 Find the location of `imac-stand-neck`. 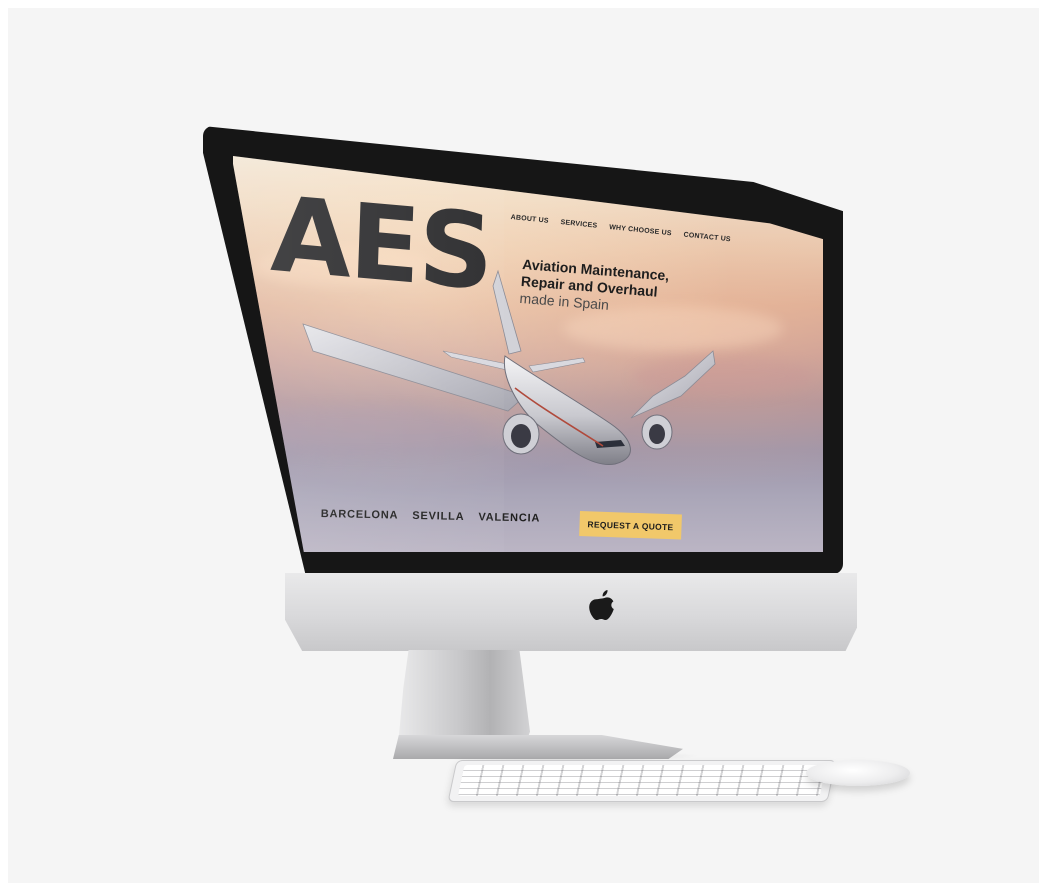

imac-stand-neck is located at coordinates (464, 698).